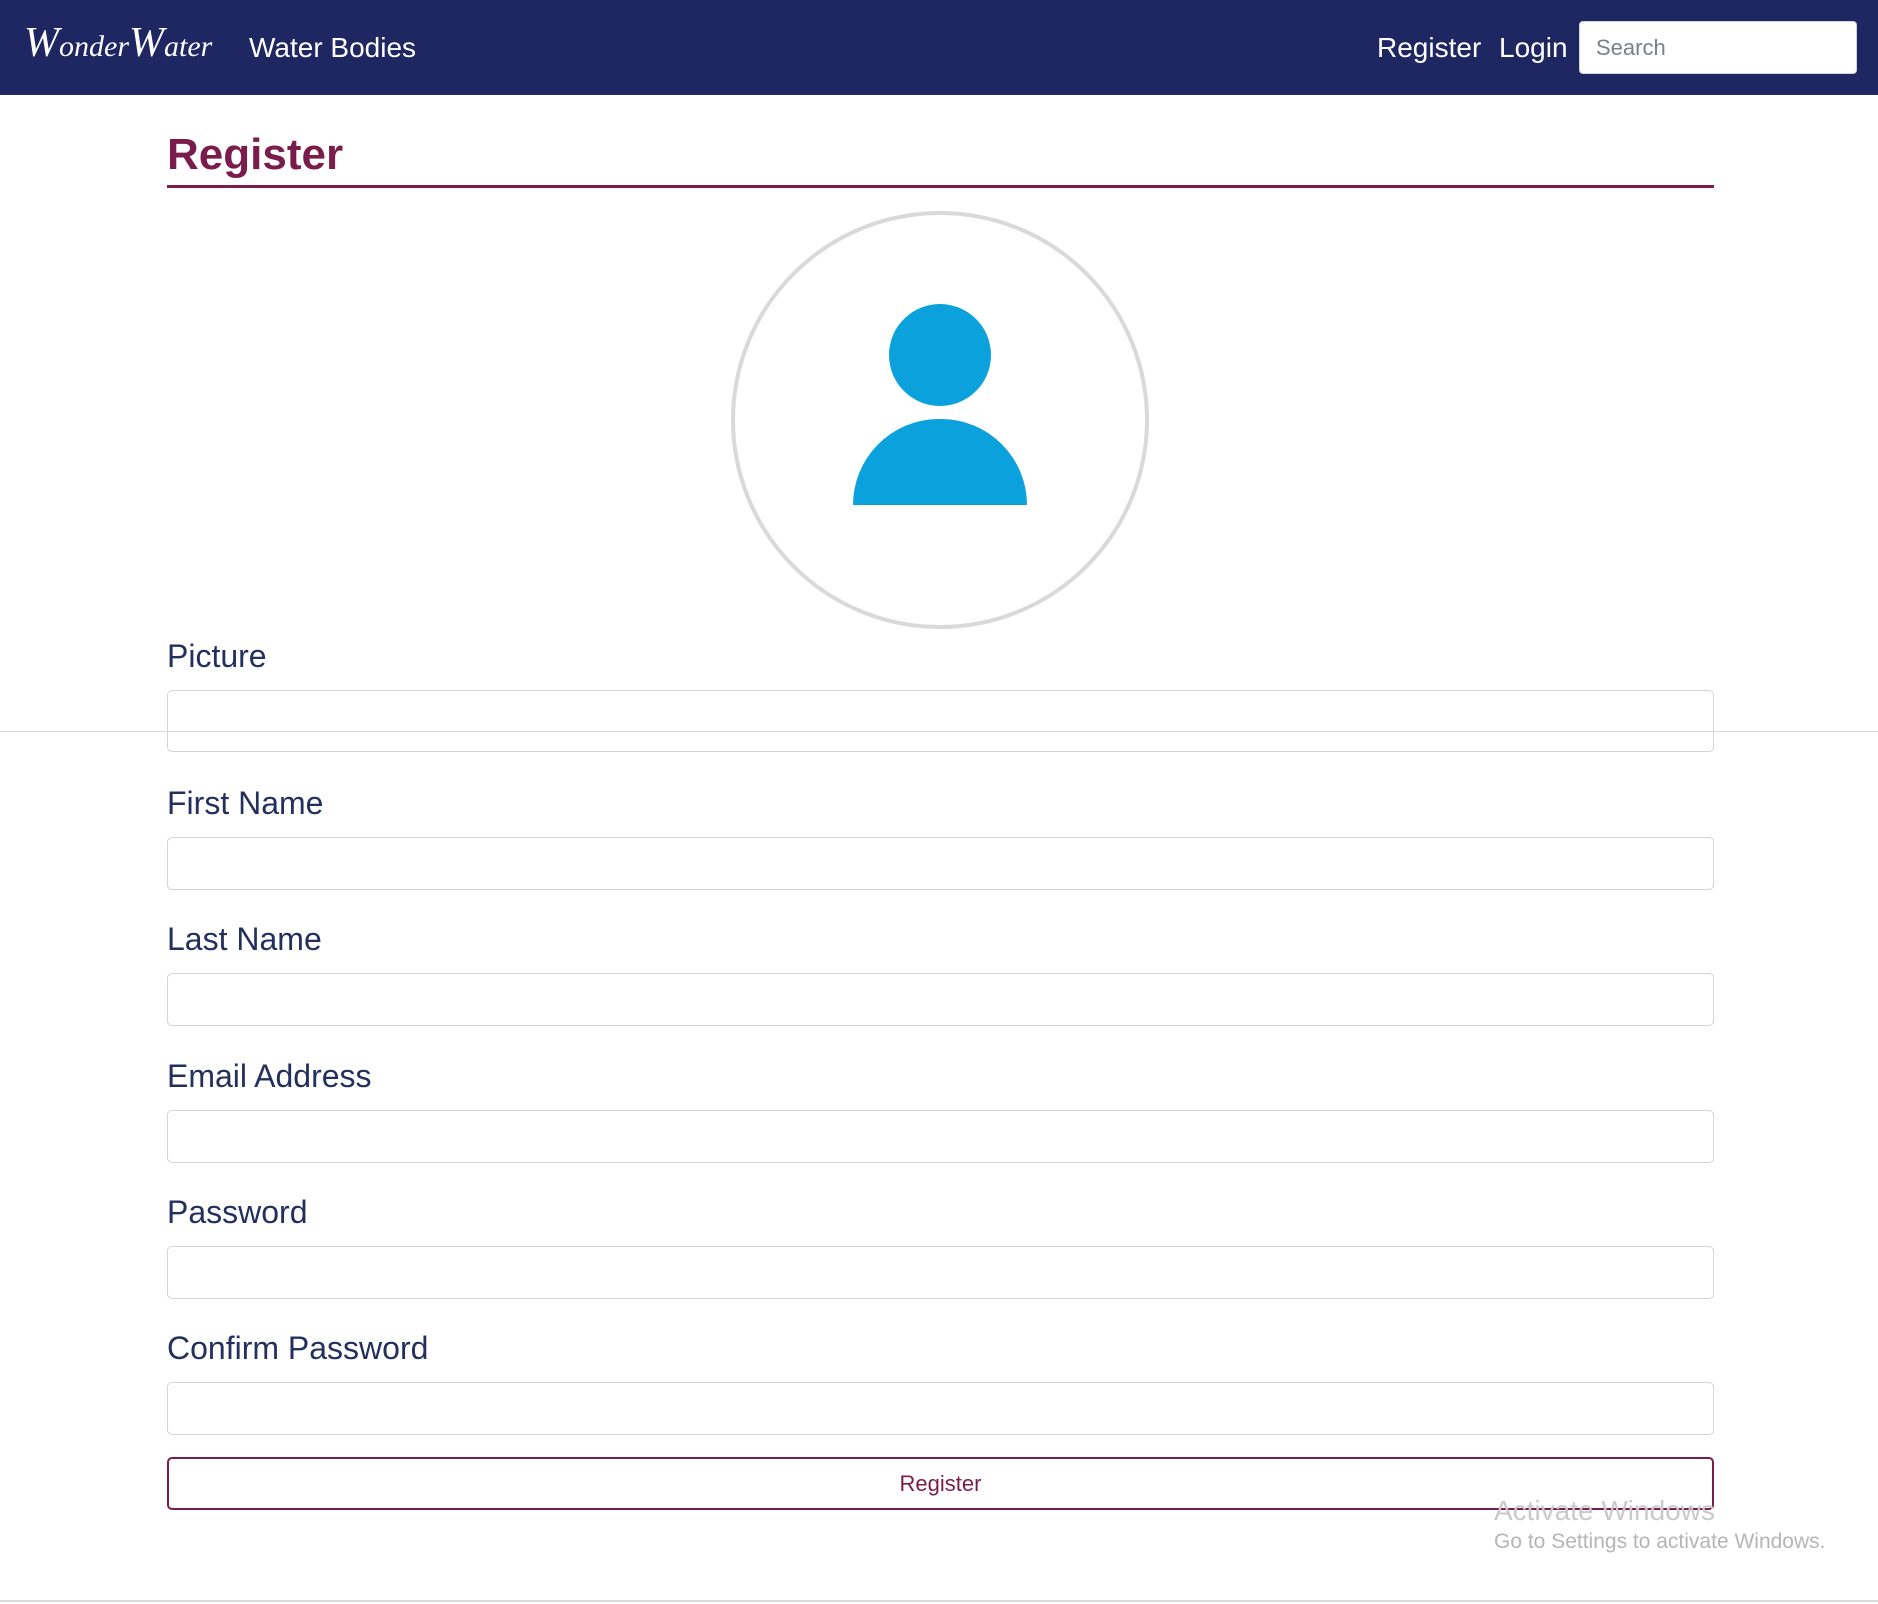 This screenshot has height=1604, width=1878. I want to click on last-name-field, so click(940, 999).